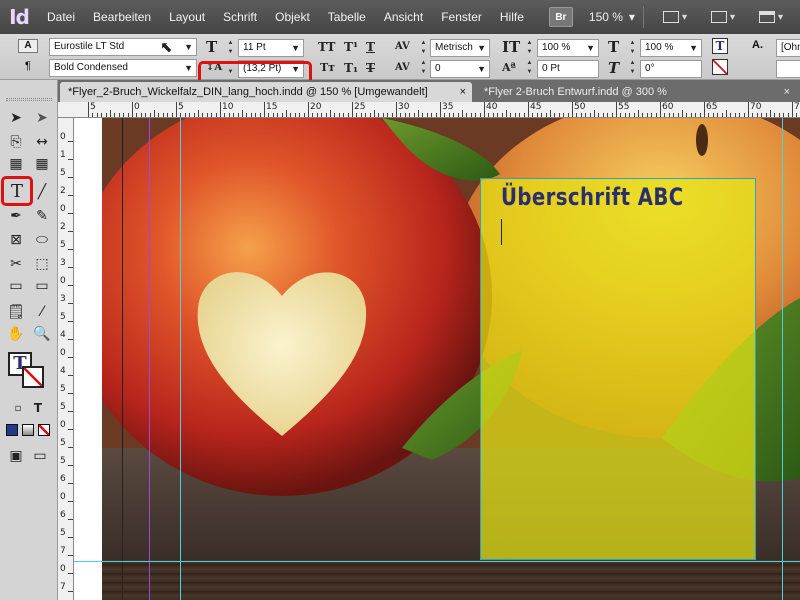  I want to click on gap-tool-icon: ↔, so click(42, 142).